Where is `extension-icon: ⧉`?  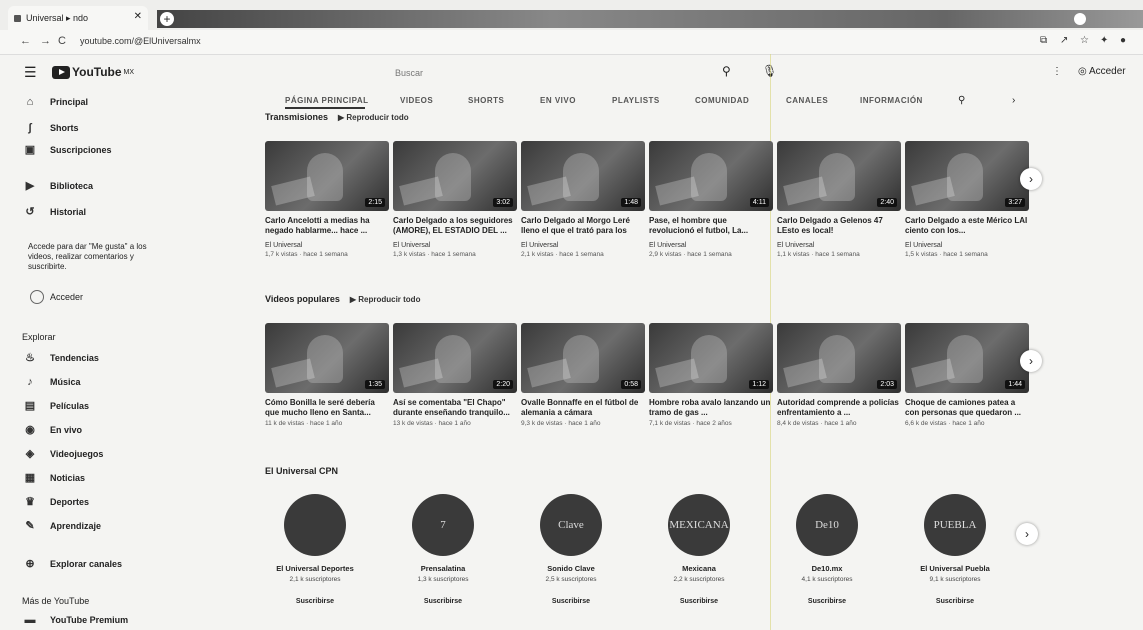 extension-icon: ⧉ is located at coordinates (1043, 40).